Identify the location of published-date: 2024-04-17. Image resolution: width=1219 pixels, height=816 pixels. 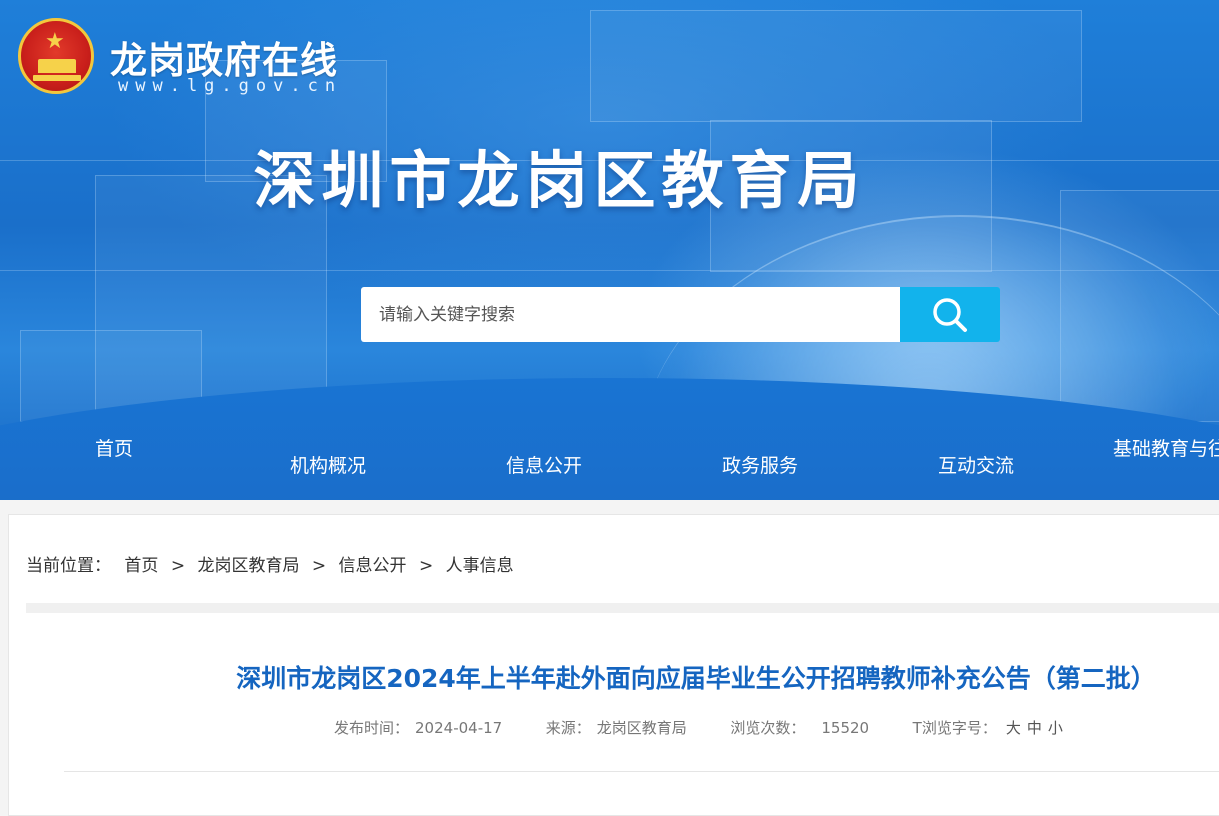
(459, 728).